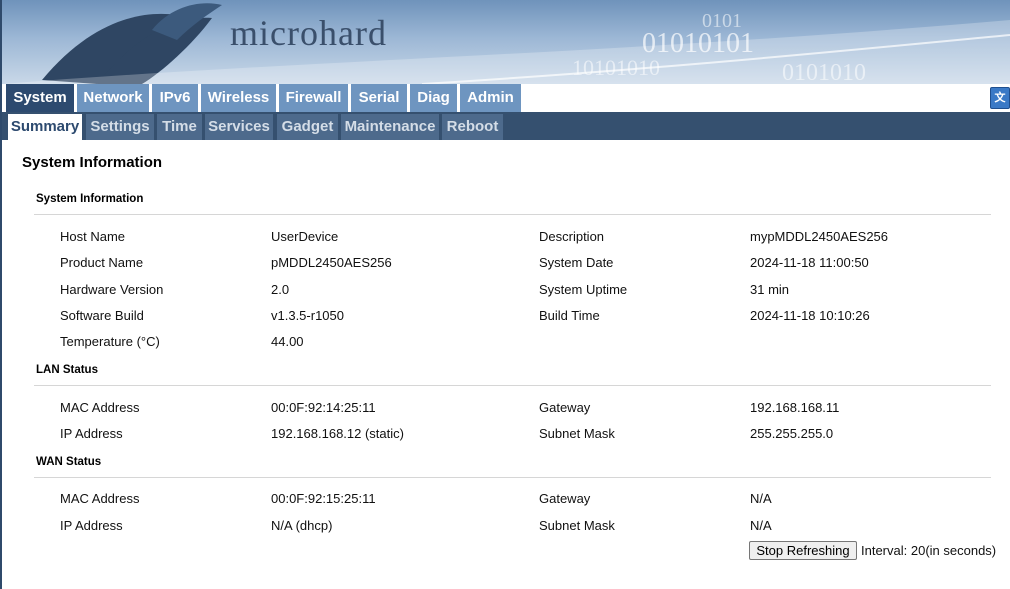 The height and width of the screenshot is (589, 1010). What do you see at coordinates (67, 370) in the screenshot?
I see `section-title-lan: LAN Status` at bounding box center [67, 370].